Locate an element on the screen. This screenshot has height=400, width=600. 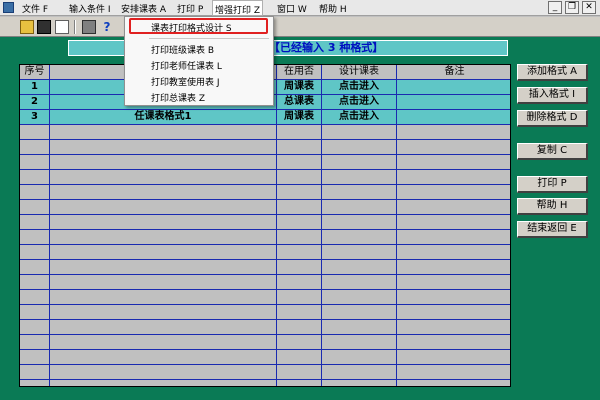
app-icon is located at coordinates (8, 7).